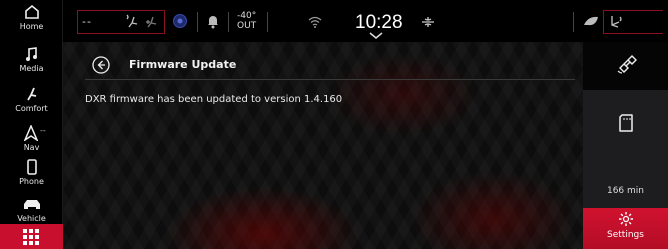 The image size is (668, 249). Describe the element at coordinates (152, 22) in the screenshot. I see `ventilated-seat-icon` at that location.